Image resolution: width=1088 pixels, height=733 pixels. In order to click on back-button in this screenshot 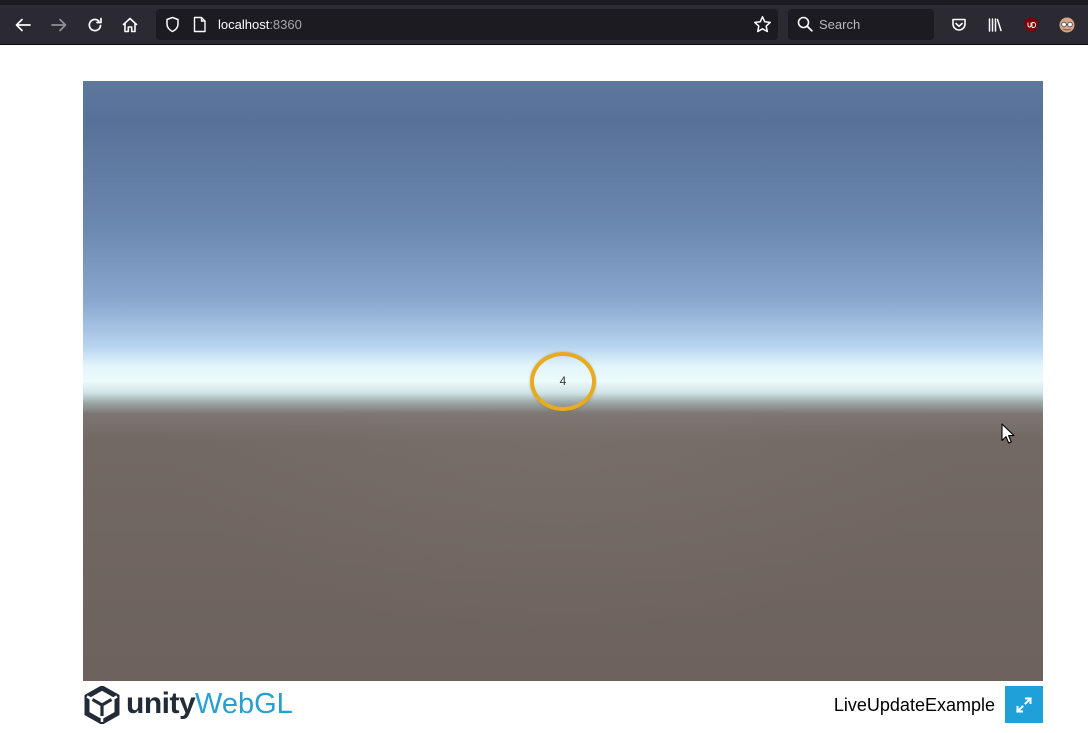, I will do `click(23, 25)`.